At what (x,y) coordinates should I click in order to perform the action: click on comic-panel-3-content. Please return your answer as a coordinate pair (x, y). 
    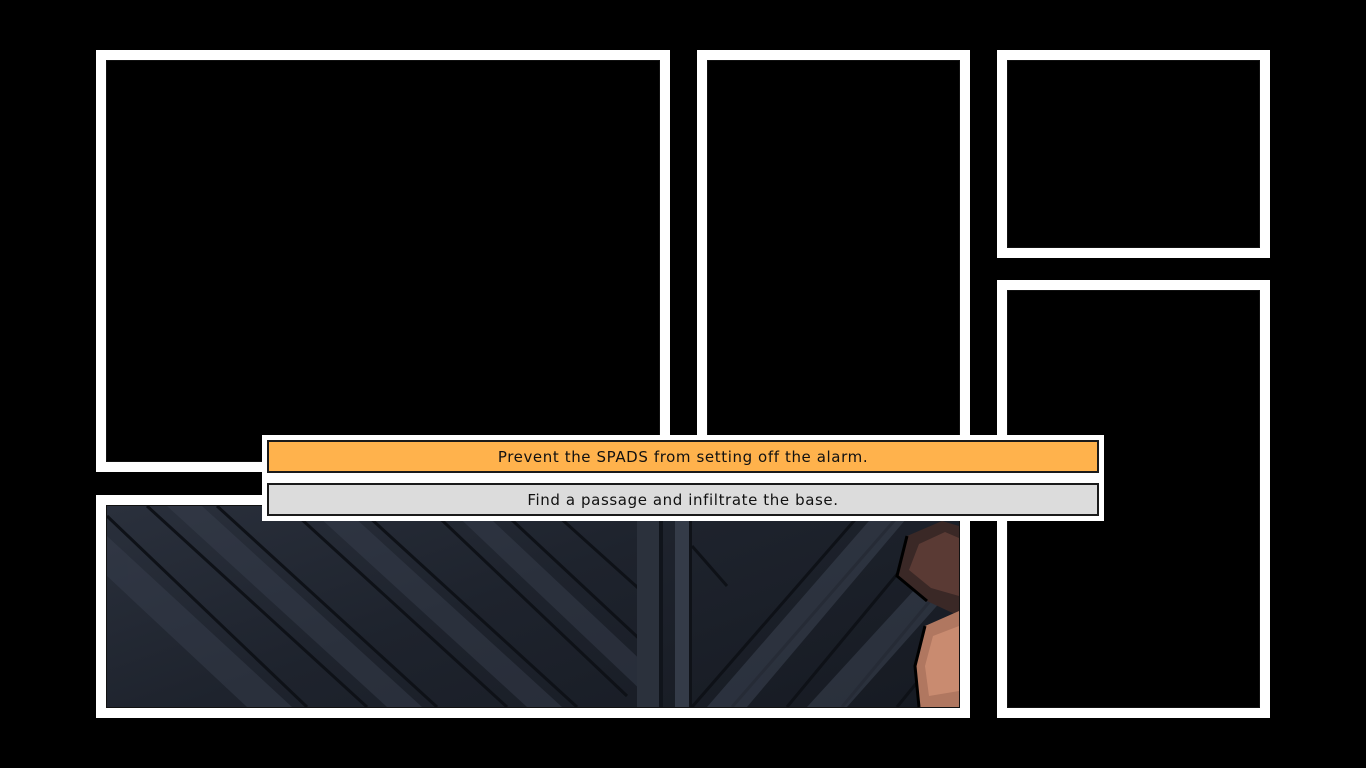
    Looking at the image, I should click on (1133, 154).